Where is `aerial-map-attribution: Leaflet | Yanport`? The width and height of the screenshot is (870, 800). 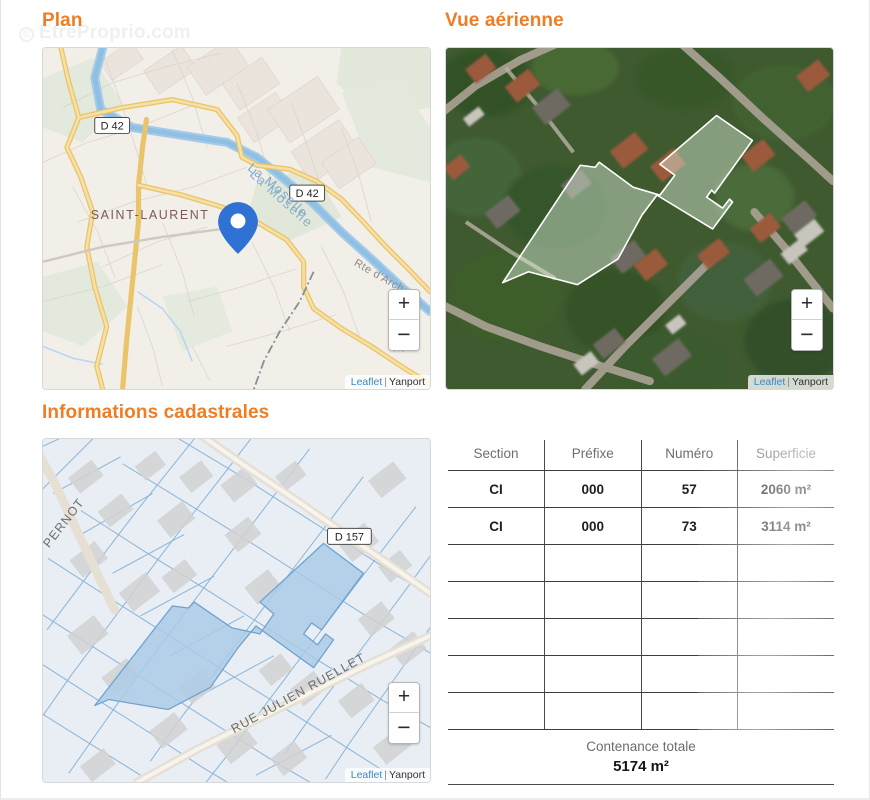
aerial-map-attribution: Leaflet | Yanport is located at coordinates (790, 382).